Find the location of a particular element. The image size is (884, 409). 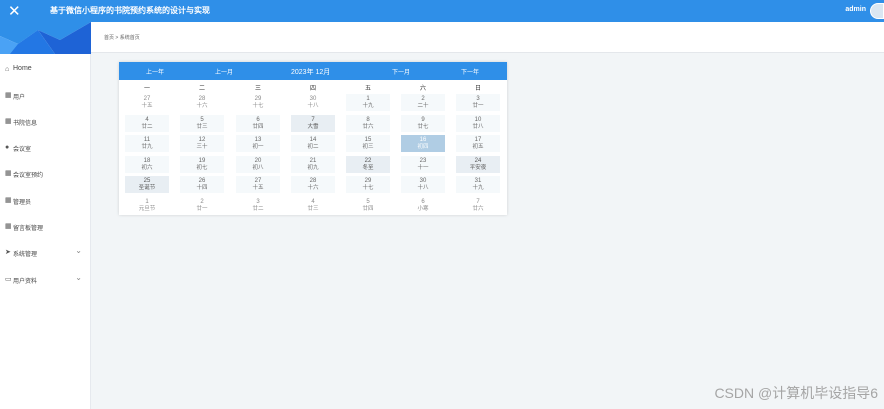

prev-year-button: 上一年 is located at coordinates (155, 71).